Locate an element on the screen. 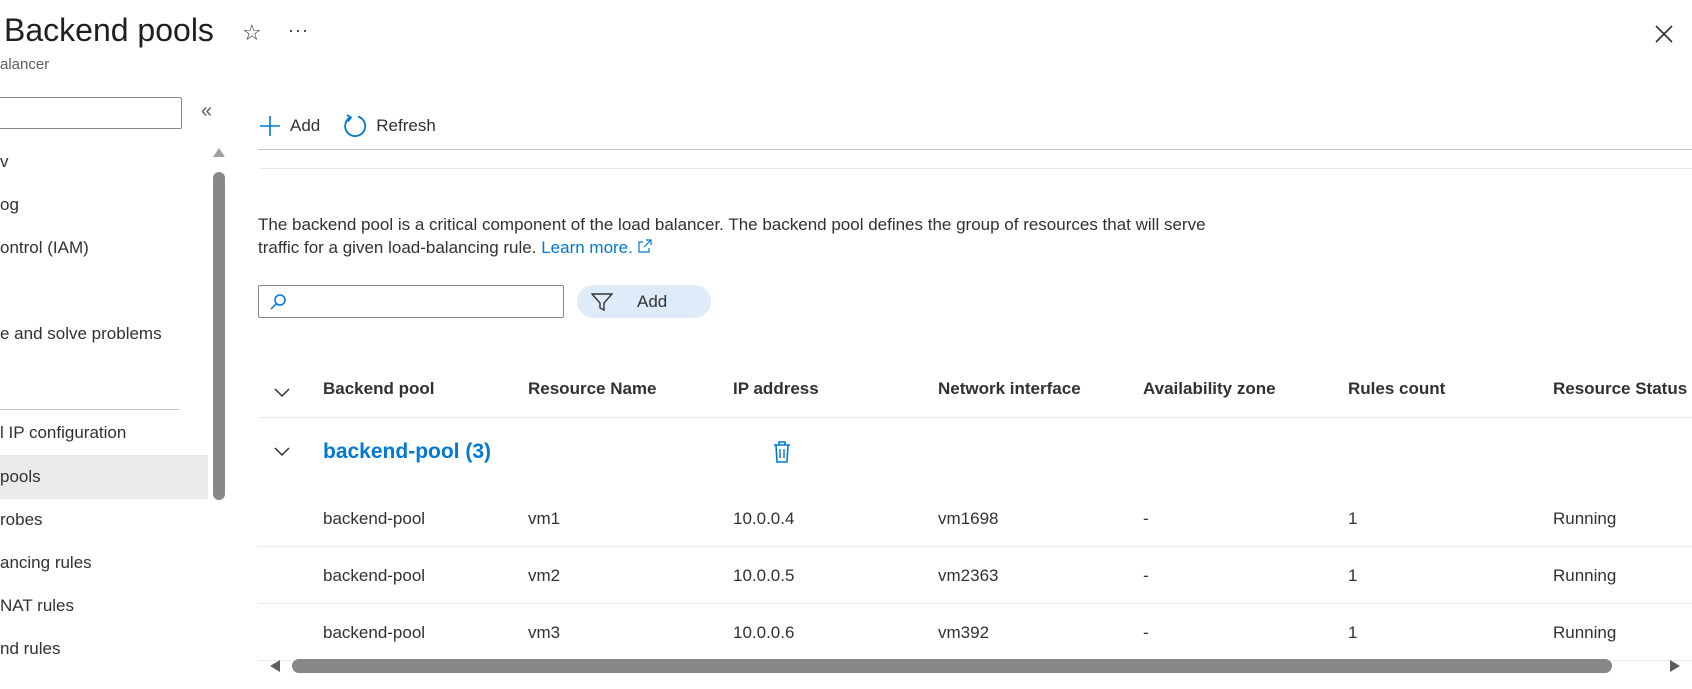  sidebar-item-activity-log: og is located at coordinates (104, 205).